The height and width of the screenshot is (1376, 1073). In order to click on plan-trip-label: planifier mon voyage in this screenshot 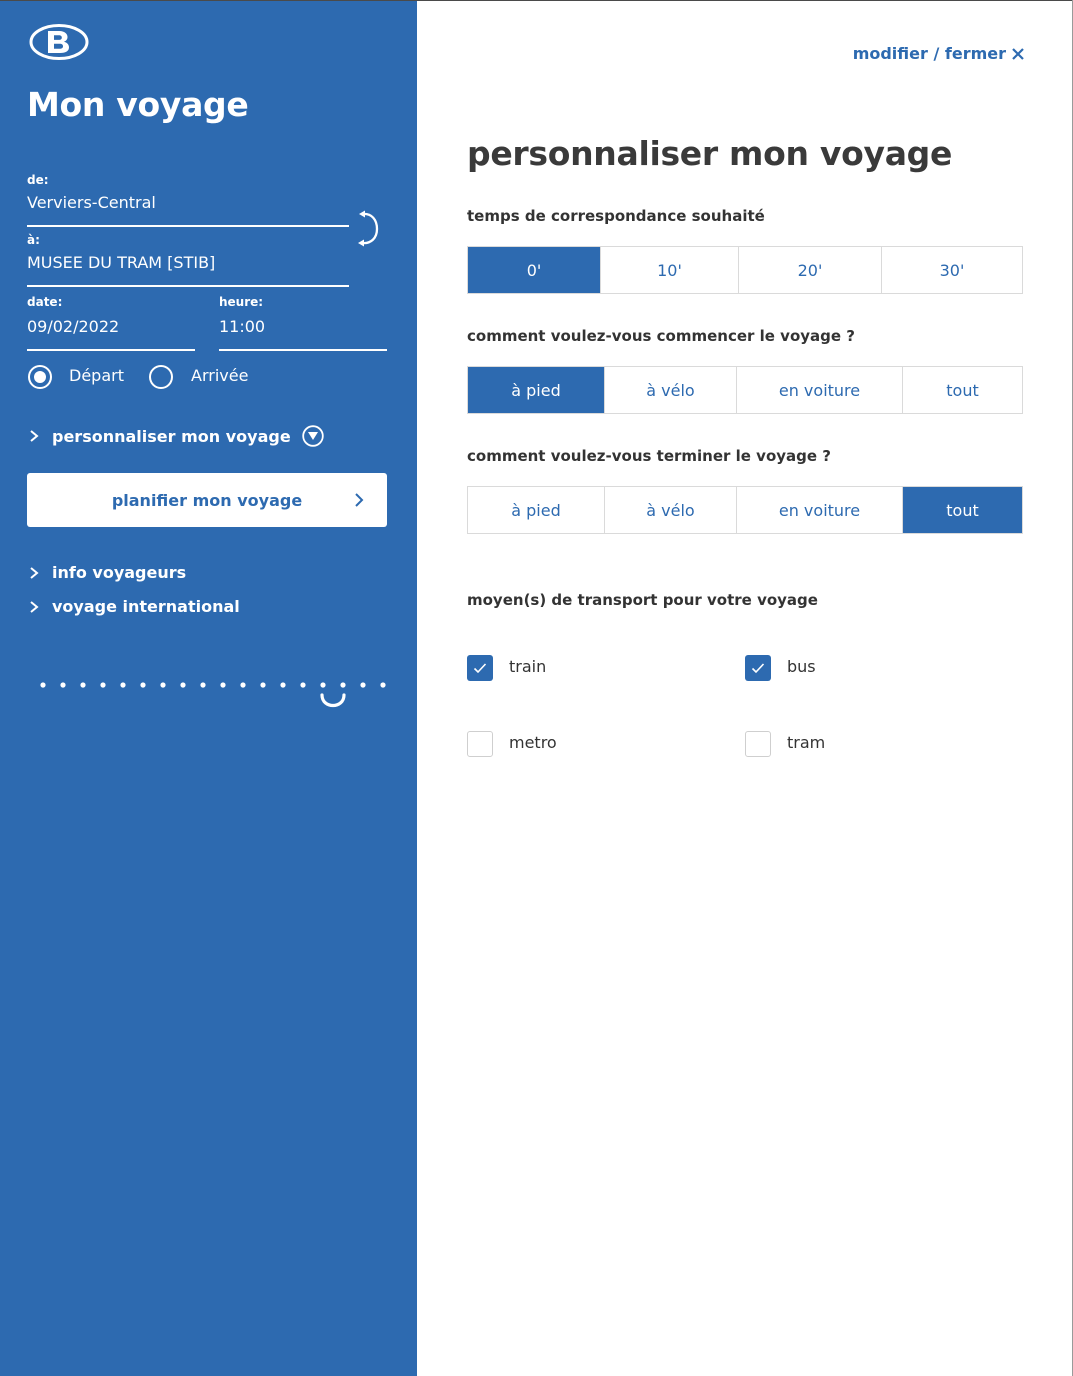, I will do `click(207, 500)`.